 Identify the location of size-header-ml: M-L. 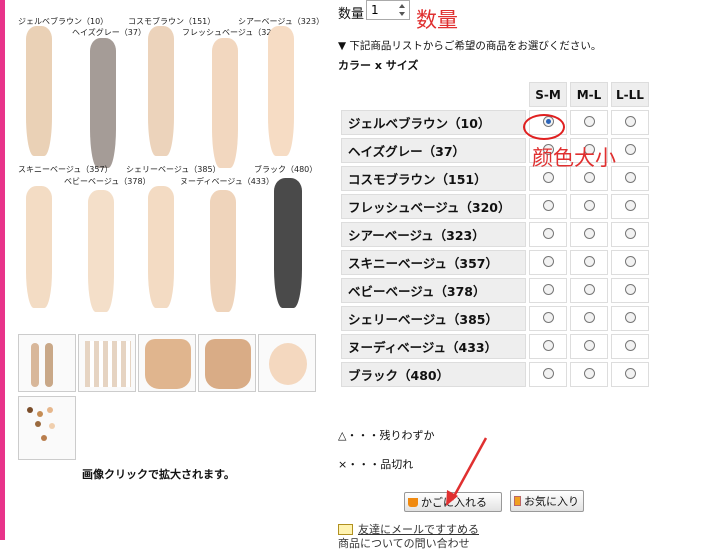
(589, 94).